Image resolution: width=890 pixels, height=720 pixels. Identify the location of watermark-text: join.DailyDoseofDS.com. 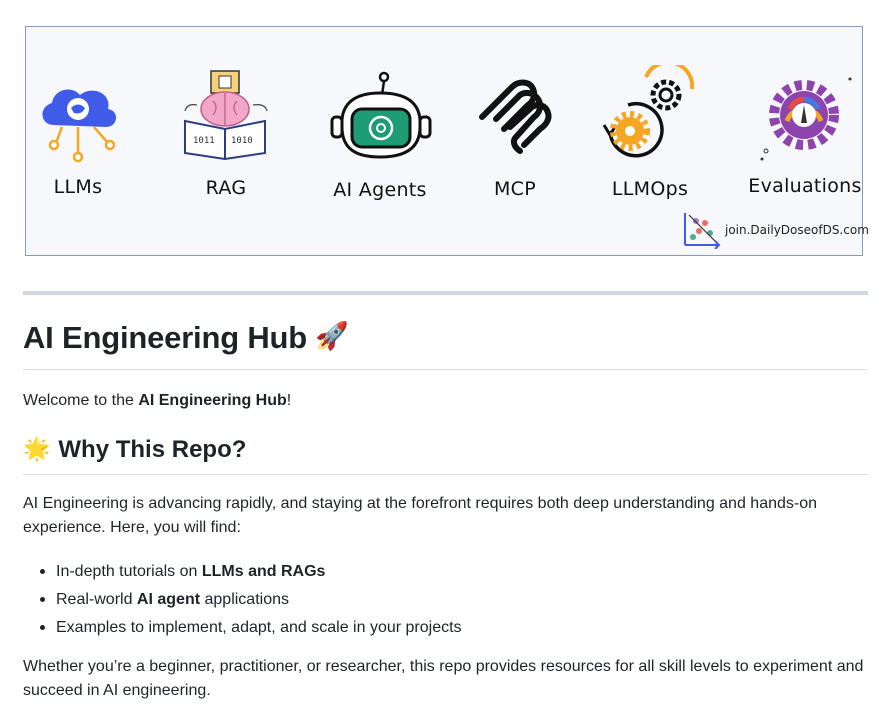
(797, 230).